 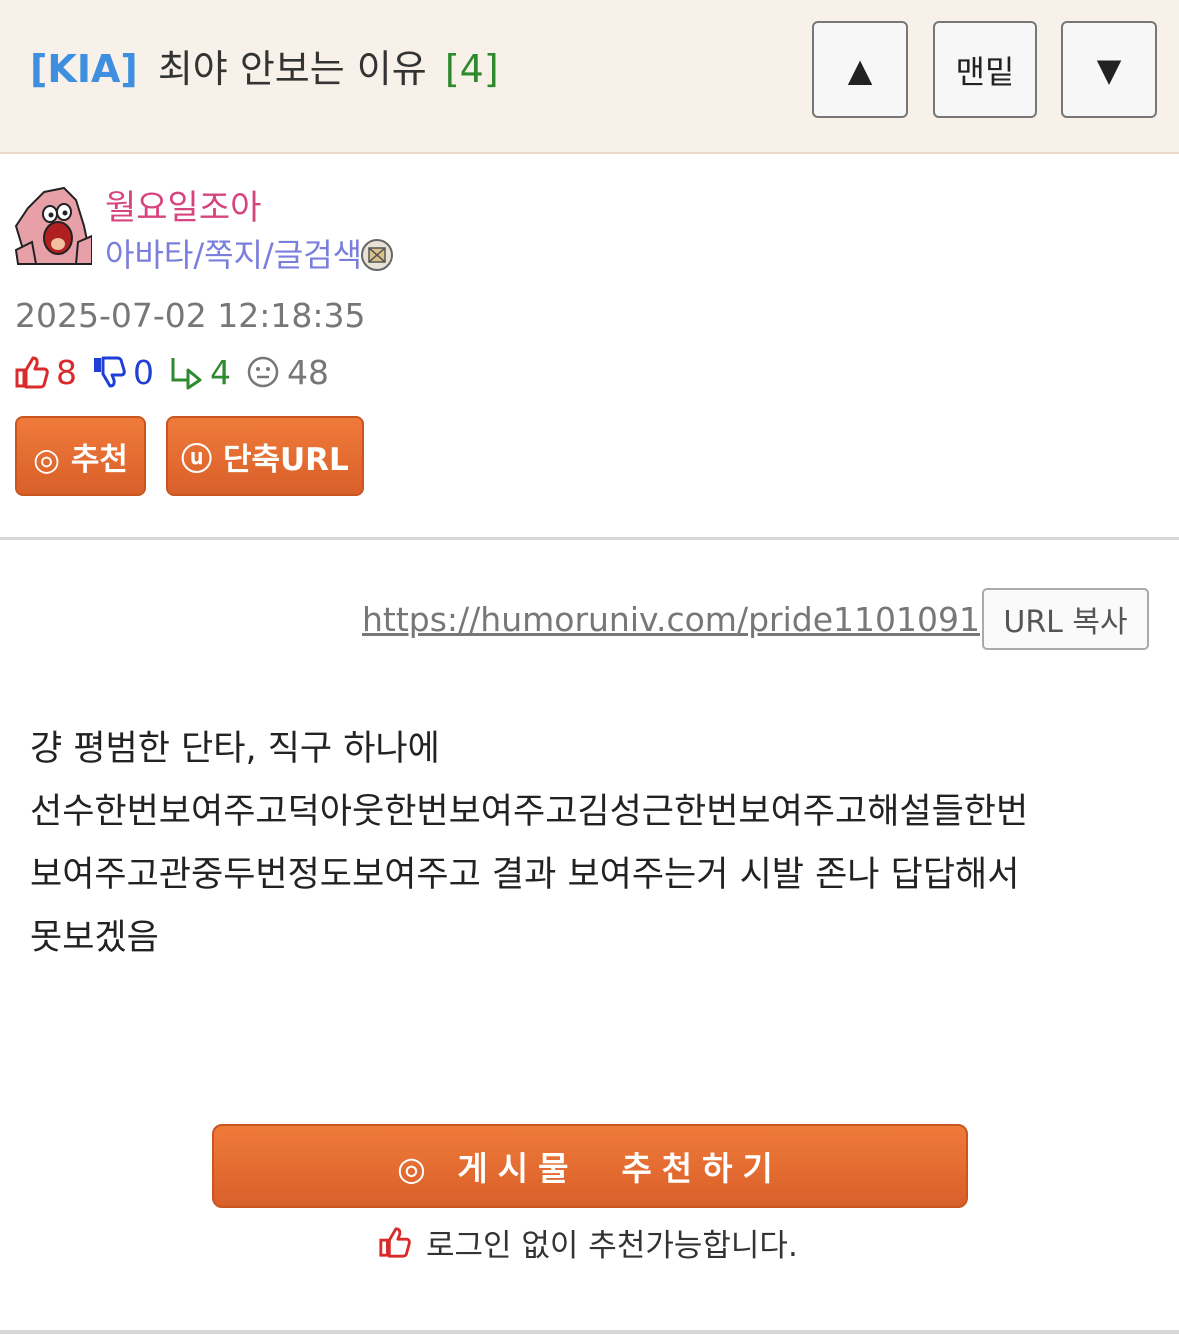 I want to click on thumbs-down-icon, so click(x=110, y=372).